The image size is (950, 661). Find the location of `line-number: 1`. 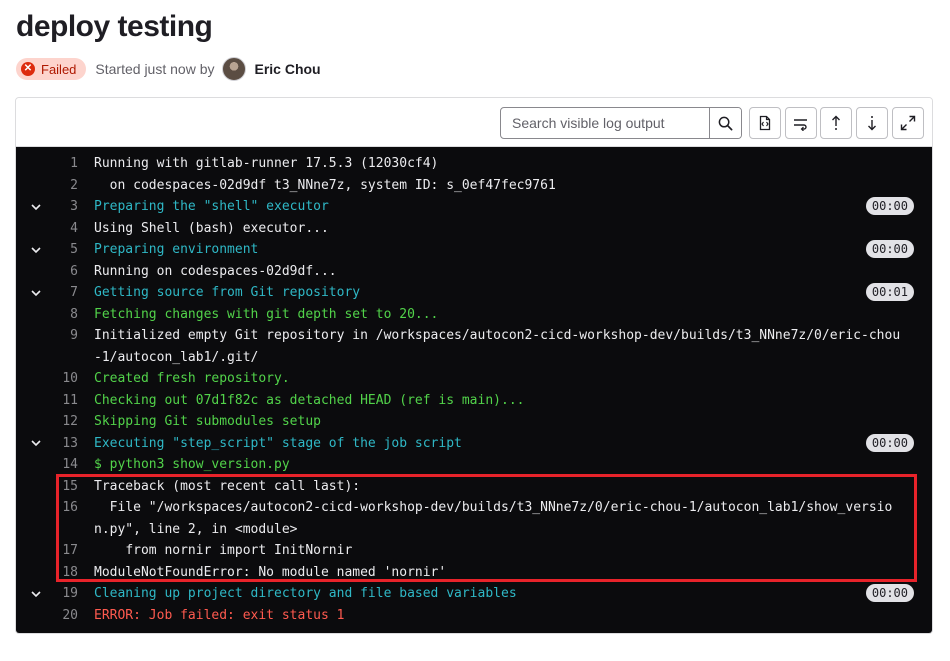

line-number: 1 is located at coordinates (67, 164).